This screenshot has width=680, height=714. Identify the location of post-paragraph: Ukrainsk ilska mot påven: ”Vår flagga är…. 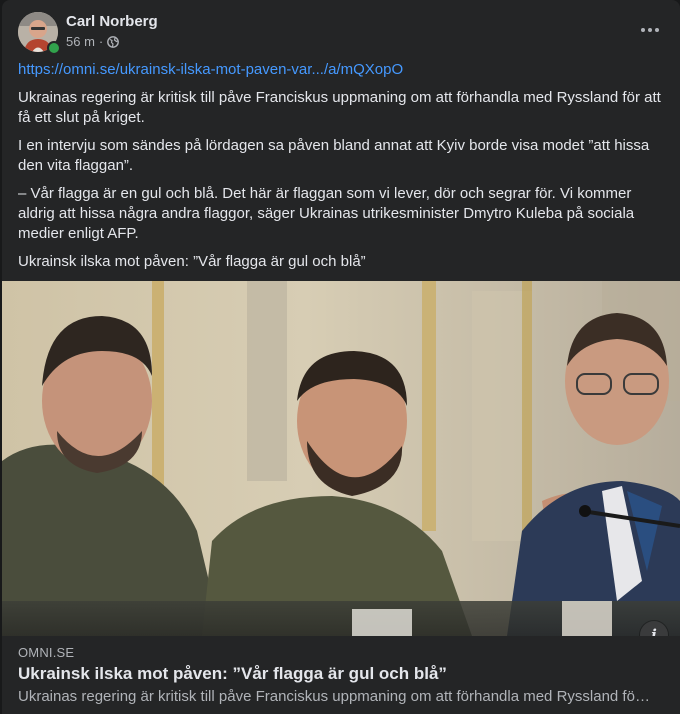
(192, 261).